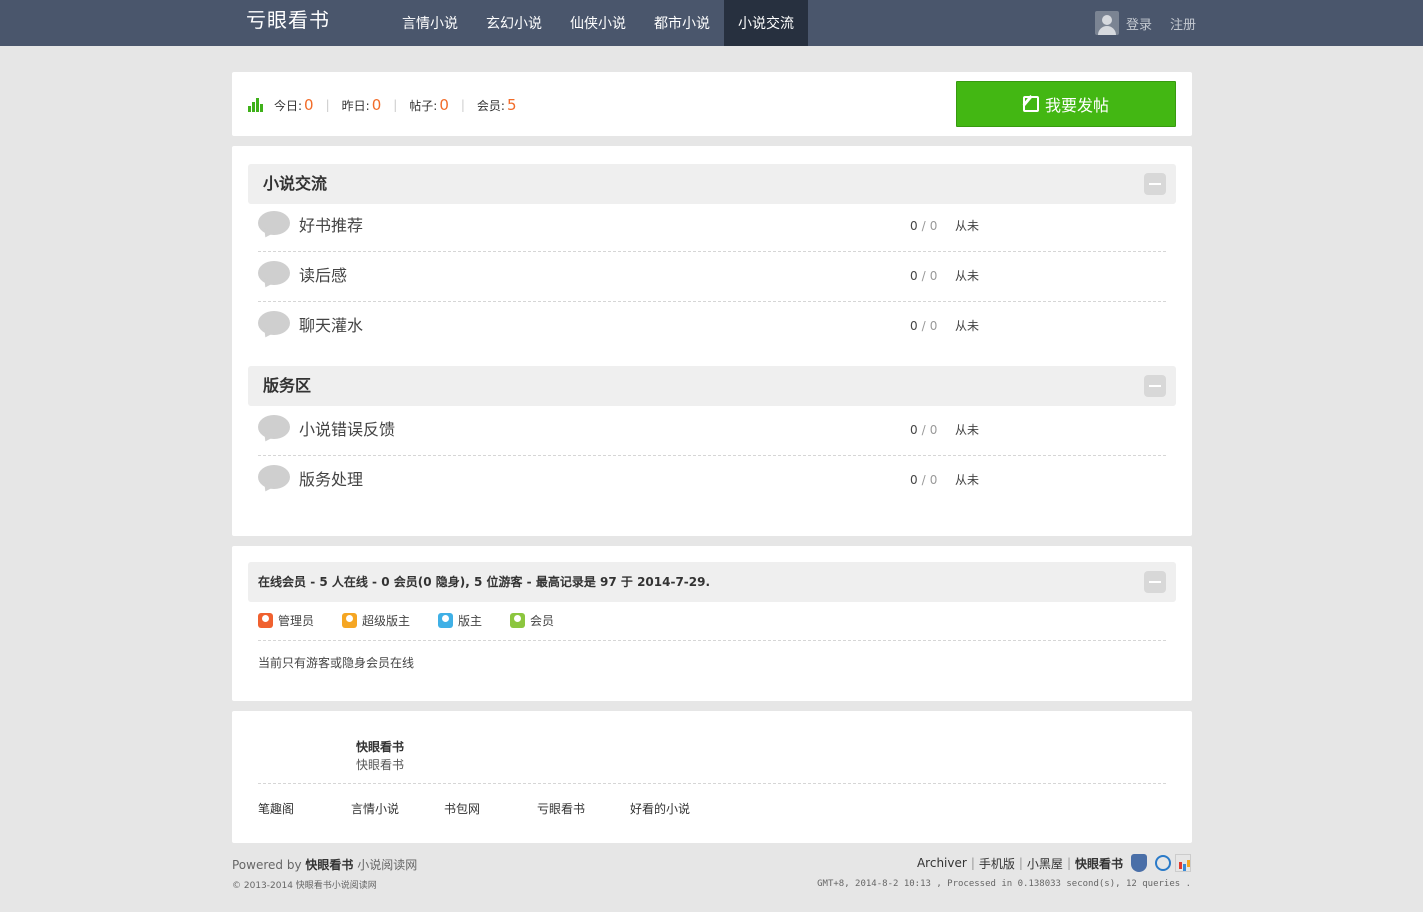  What do you see at coordinates (376, 620) in the screenshot?
I see `legend-super-mod: 超级版主` at bounding box center [376, 620].